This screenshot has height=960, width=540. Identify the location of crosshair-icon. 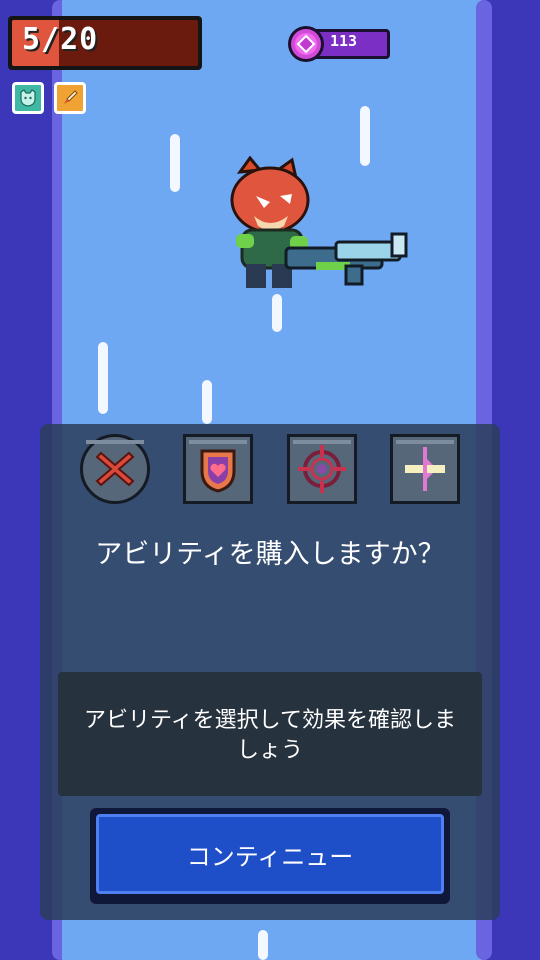
(321, 469).